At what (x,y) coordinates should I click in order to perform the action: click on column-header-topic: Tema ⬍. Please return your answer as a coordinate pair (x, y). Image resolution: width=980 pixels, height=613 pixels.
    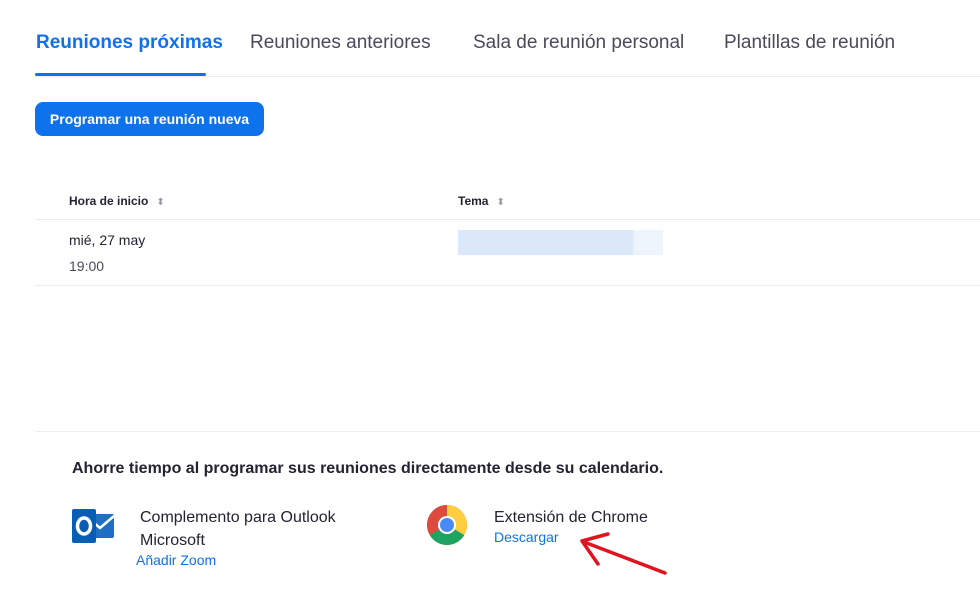
    Looking at the image, I should click on (481, 201).